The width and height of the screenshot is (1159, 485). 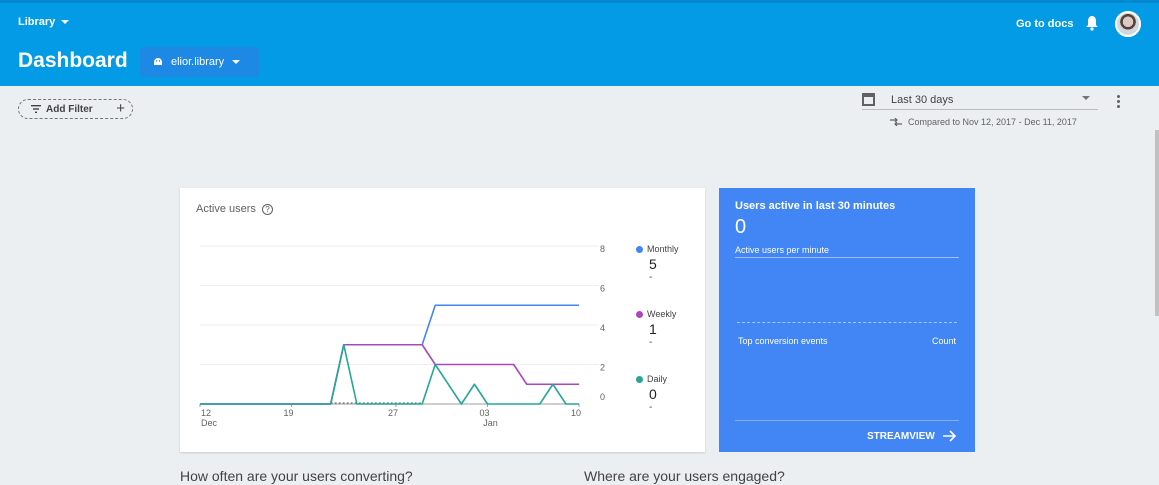 What do you see at coordinates (943, 341) in the screenshot?
I see `count-header: Count` at bounding box center [943, 341].